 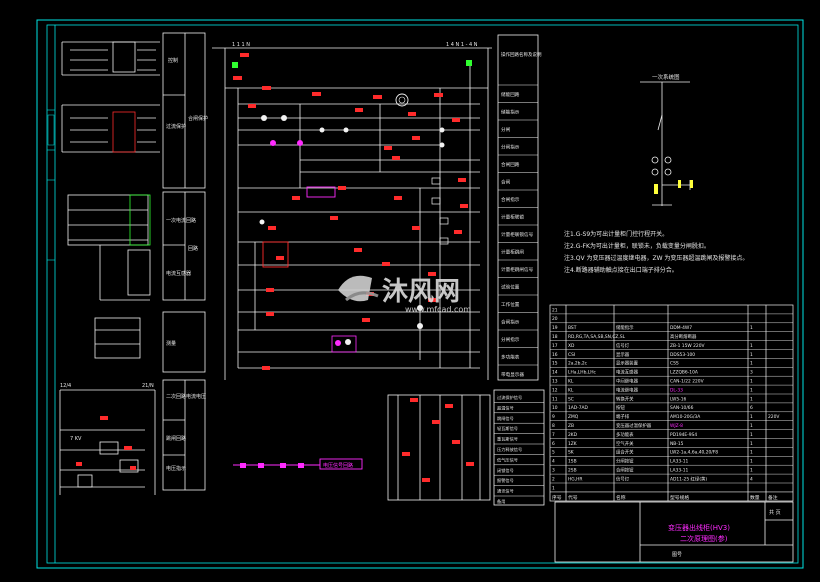 What do you see at coordinates (571, 346) in the screenshot?
I see `bom-cell: XD` at bounding box center [571, 346].